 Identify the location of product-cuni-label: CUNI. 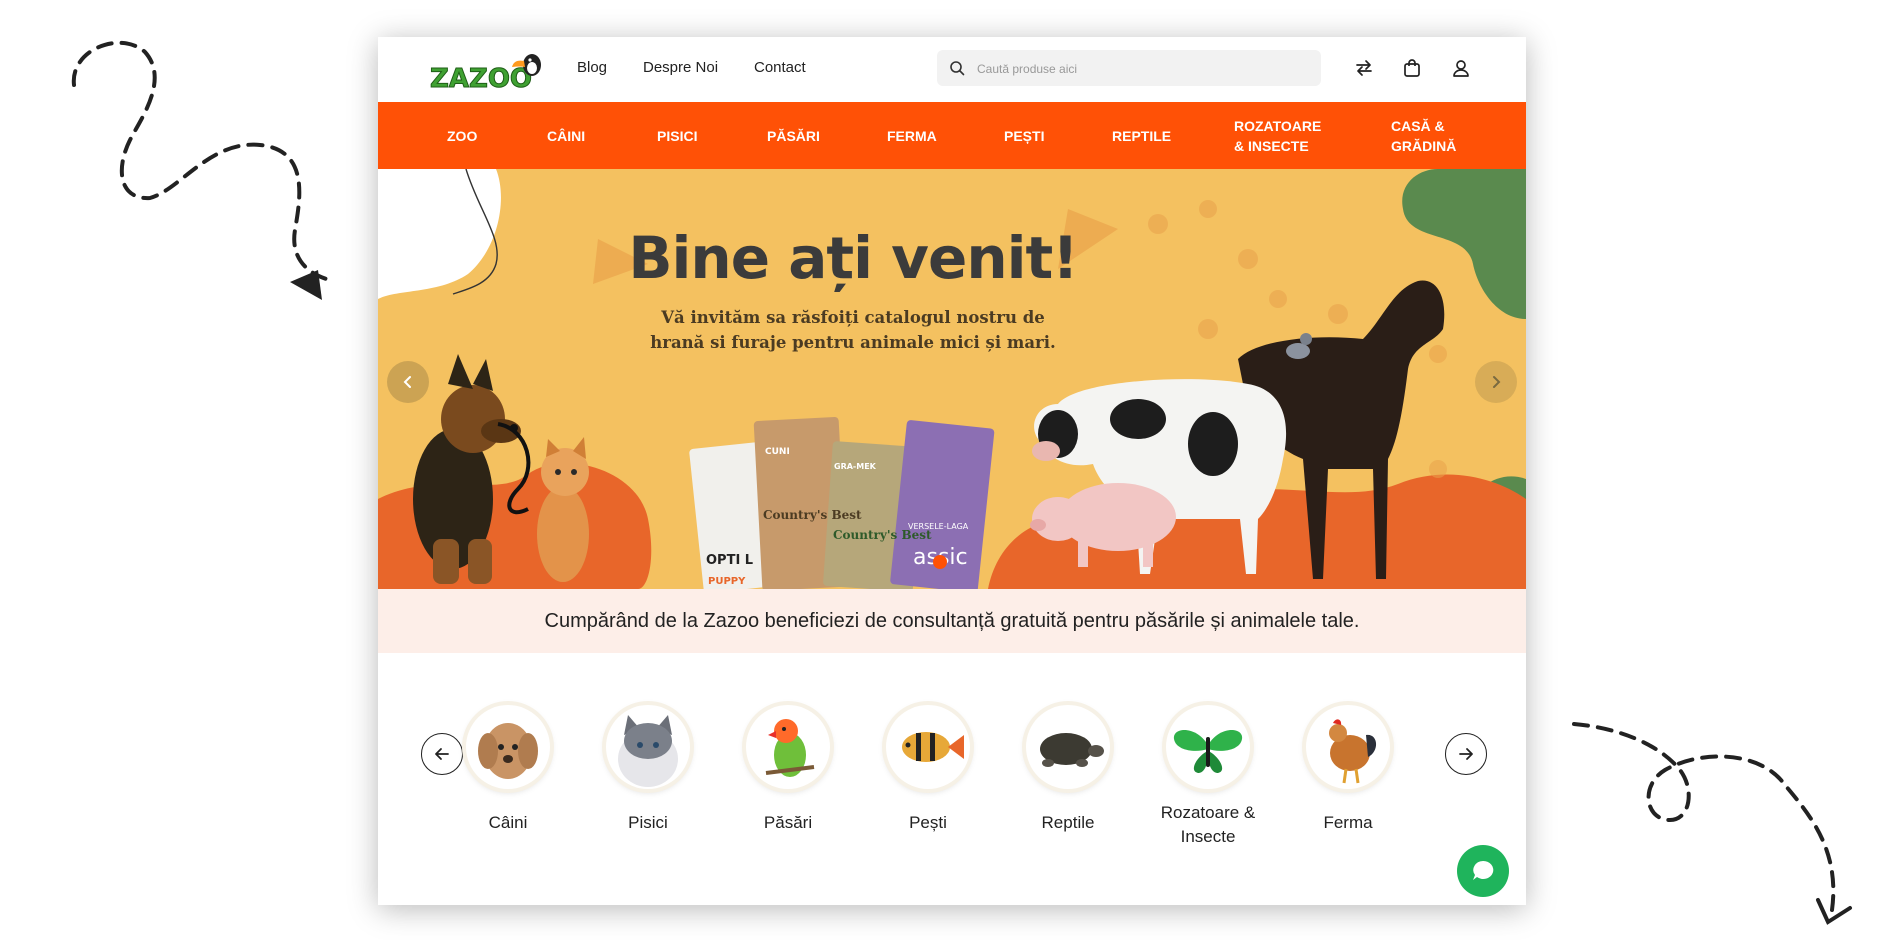
(777, 452).